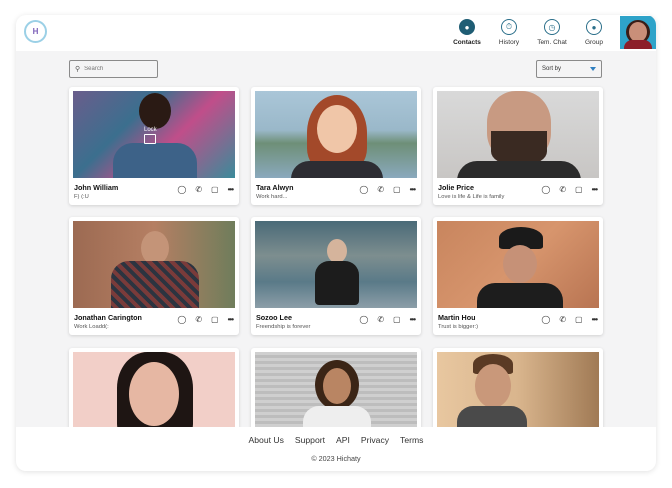 This screenshot has width=672, height=488. Describe the element at coordinates (467, 42) in the screenshot. I see `nav-label: Contacts` at that location.